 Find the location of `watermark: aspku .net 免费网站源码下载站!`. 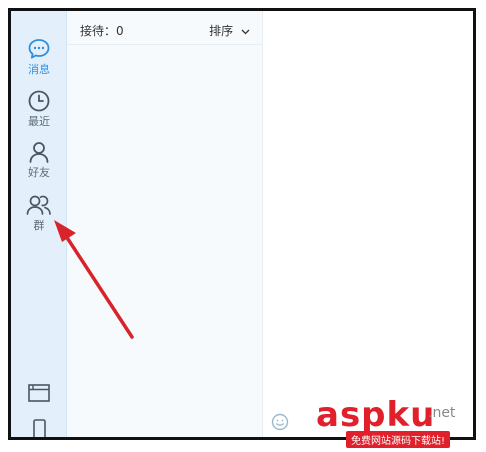

watermark: aspku .net 免费网站源码下载站! is located at coordinates (398, 423).